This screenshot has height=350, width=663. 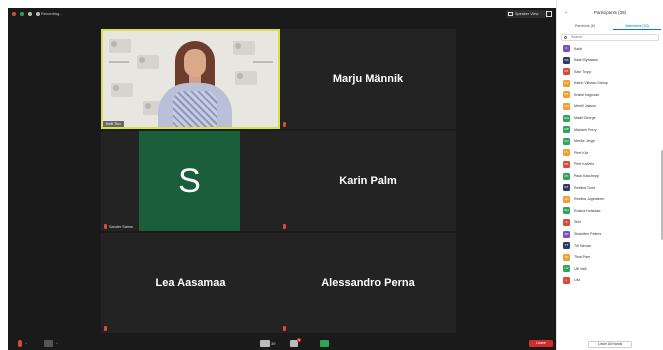 What do you see at coordinates (20, 343) in the screenshot?
I see `mic-muted-icon` at bounding box center [20, 343].